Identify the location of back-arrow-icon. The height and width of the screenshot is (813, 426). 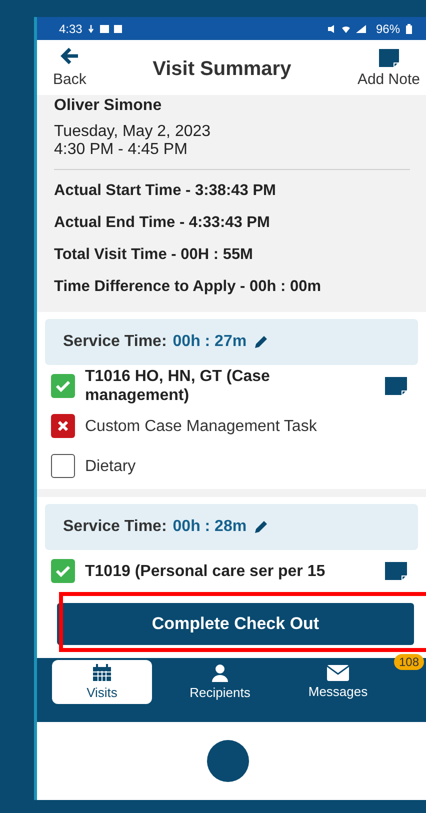
(70, 56).